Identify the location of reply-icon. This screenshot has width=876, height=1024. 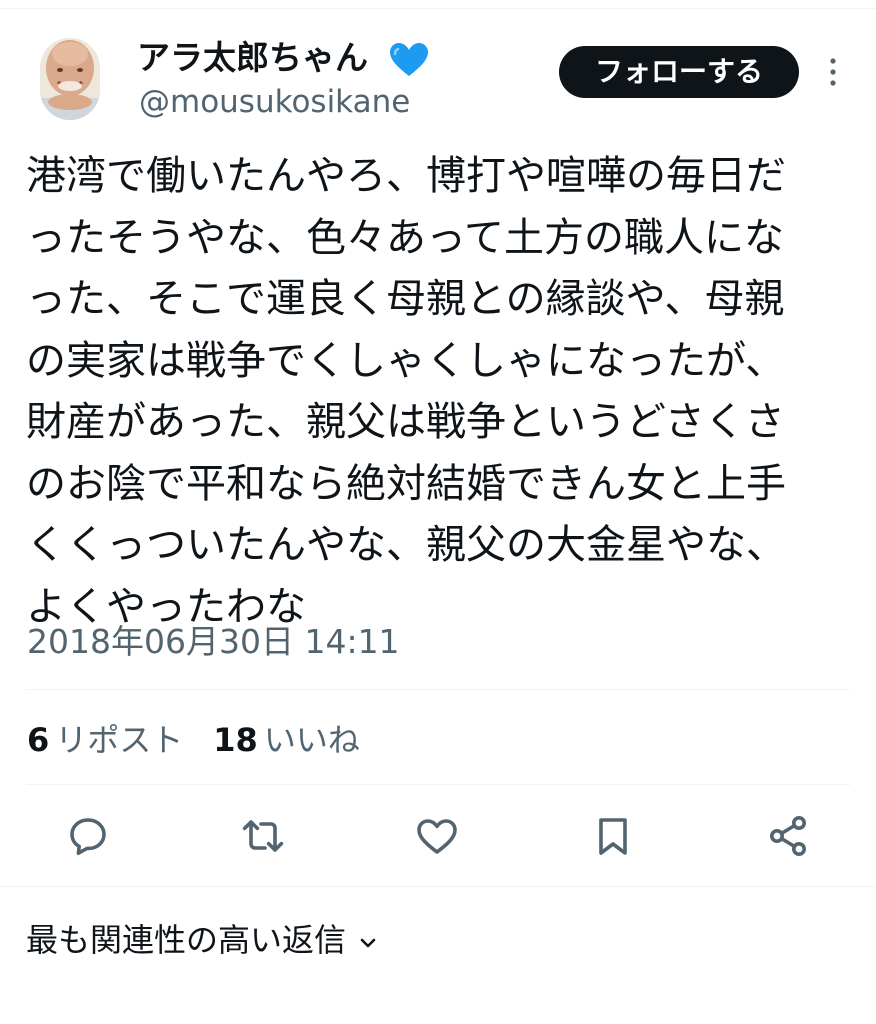
(88, 836).